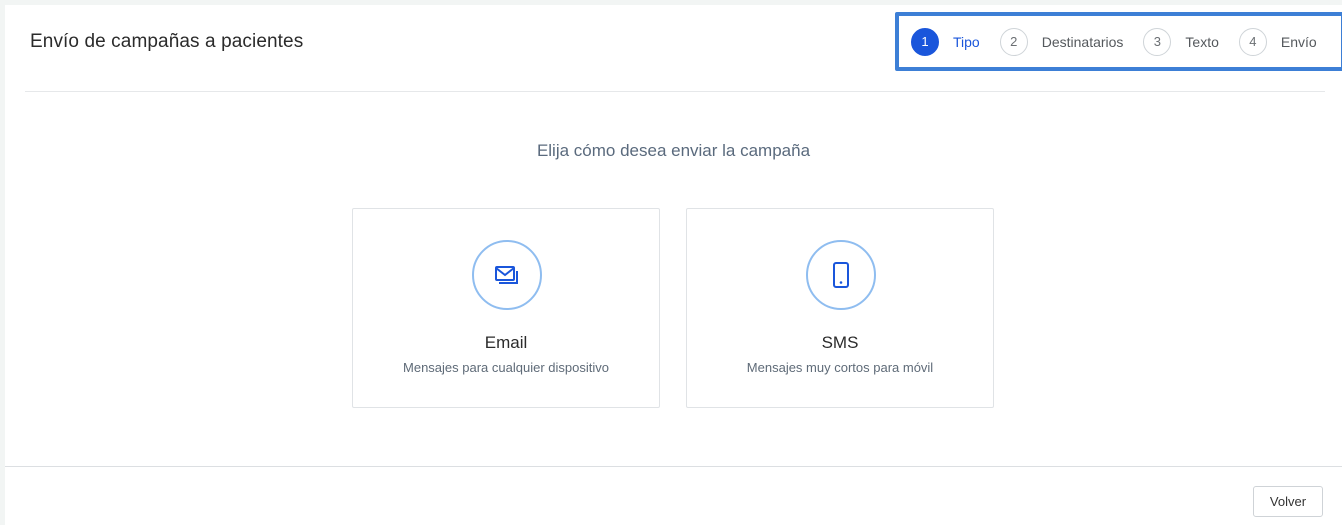 This screenshot has width=1342, height=525. I want to click on back-button: Volver, so click(1288, 501).